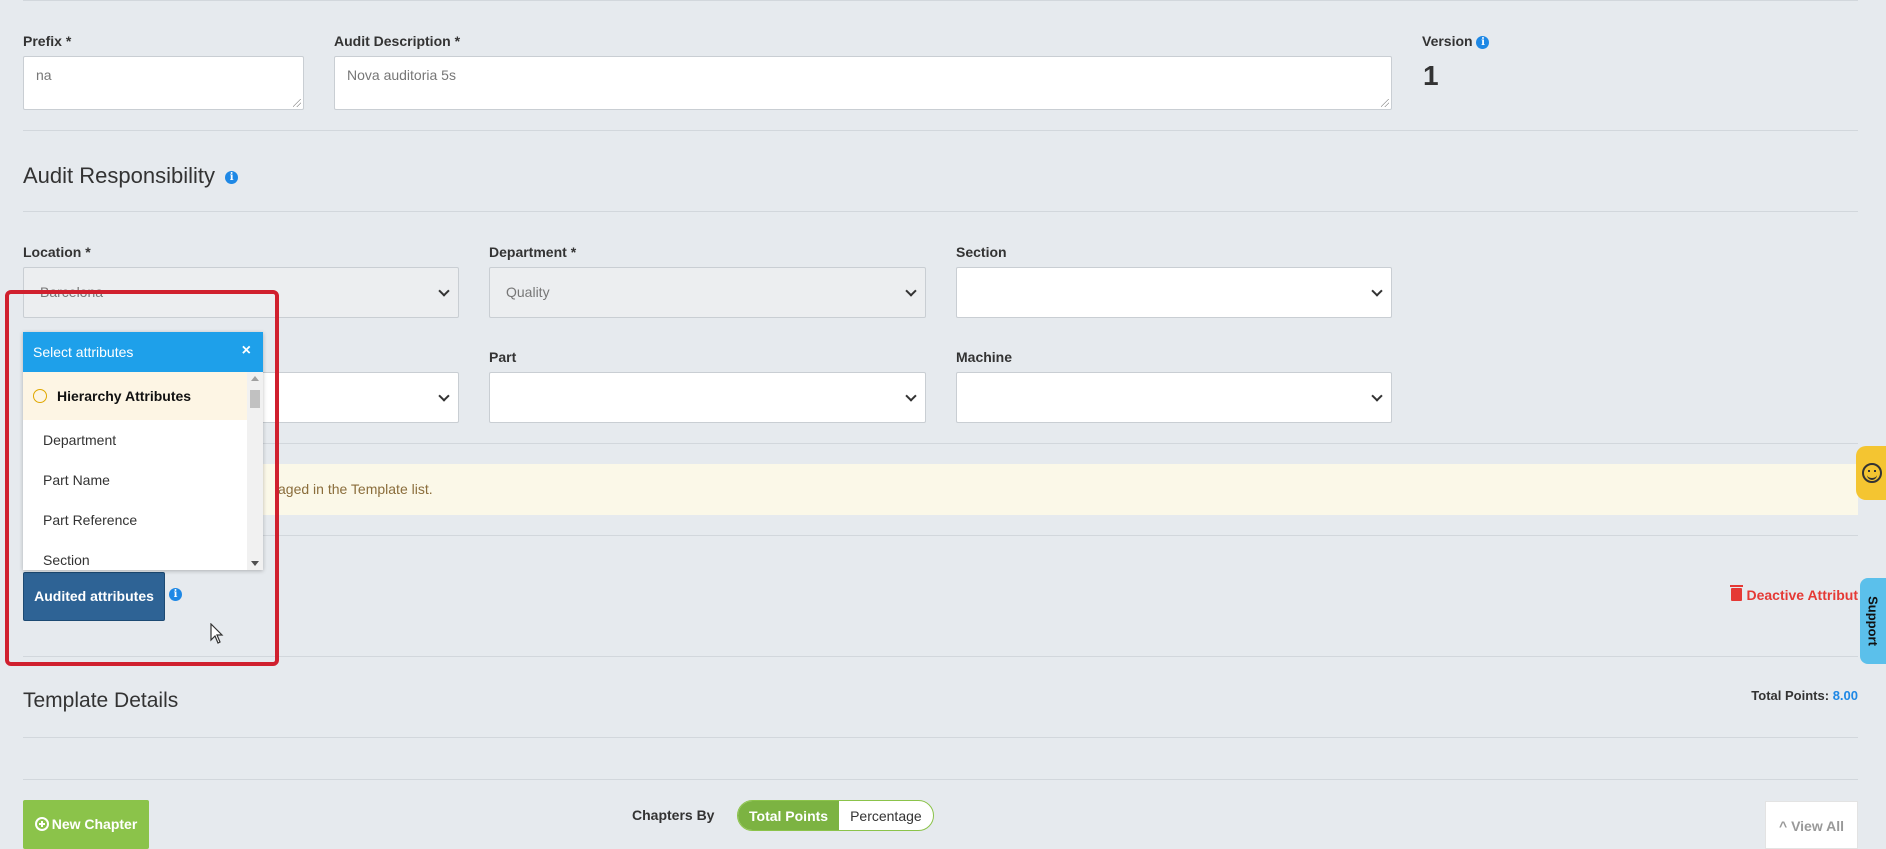 This screenshot has width=1886, height=849. I want to click on template-details-title: Template Details, so click(101, 700).